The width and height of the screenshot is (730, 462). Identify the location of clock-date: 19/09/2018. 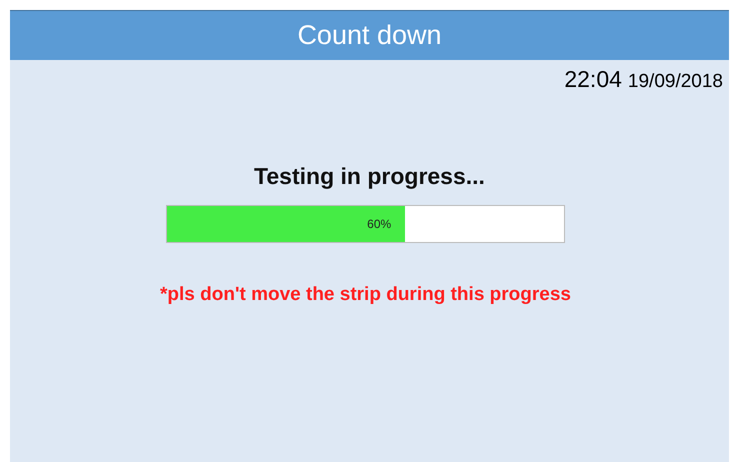
(675, 82).